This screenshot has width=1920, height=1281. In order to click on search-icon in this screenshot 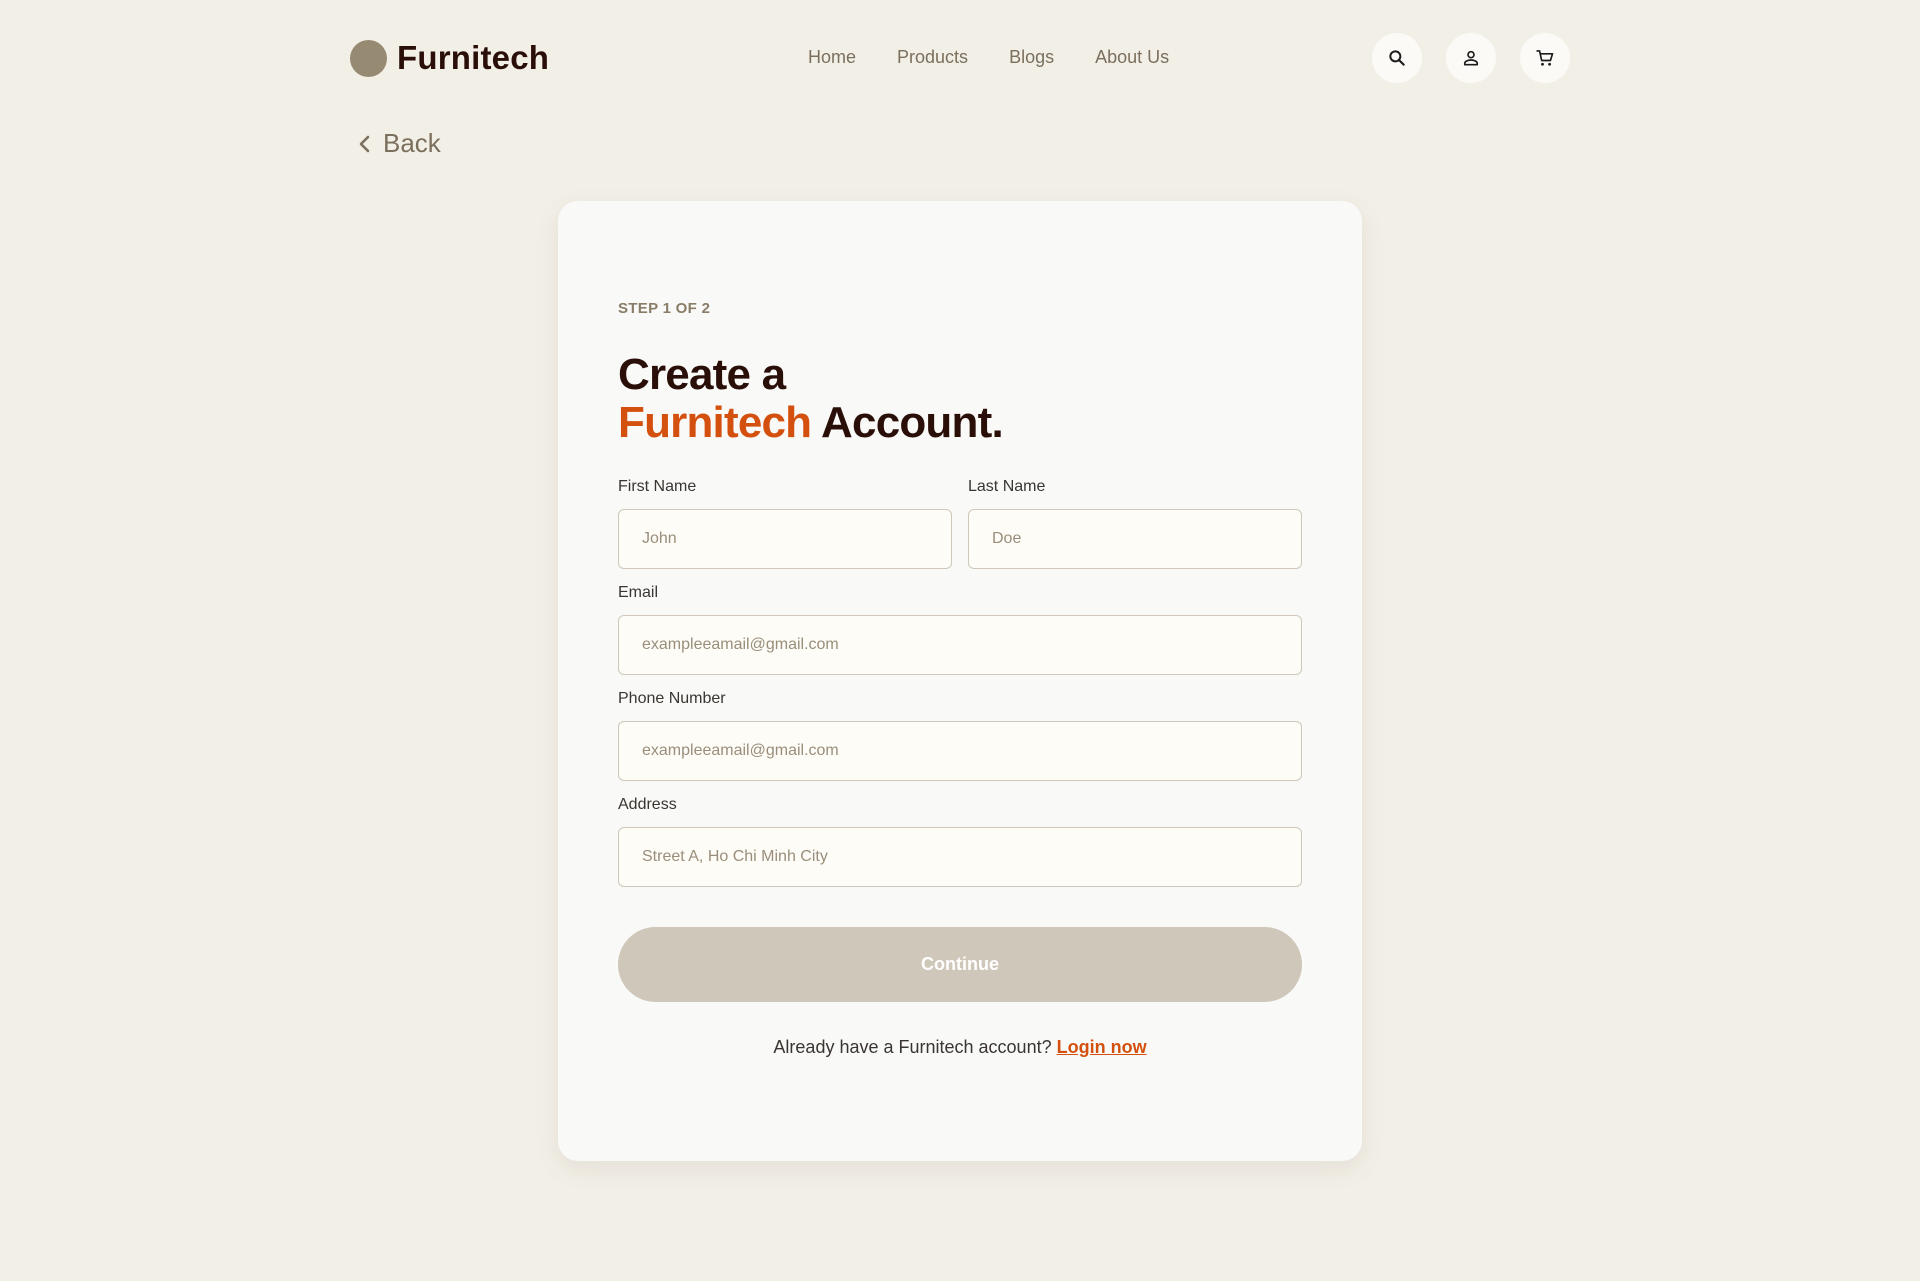, I will do `click(1397, 58)`.